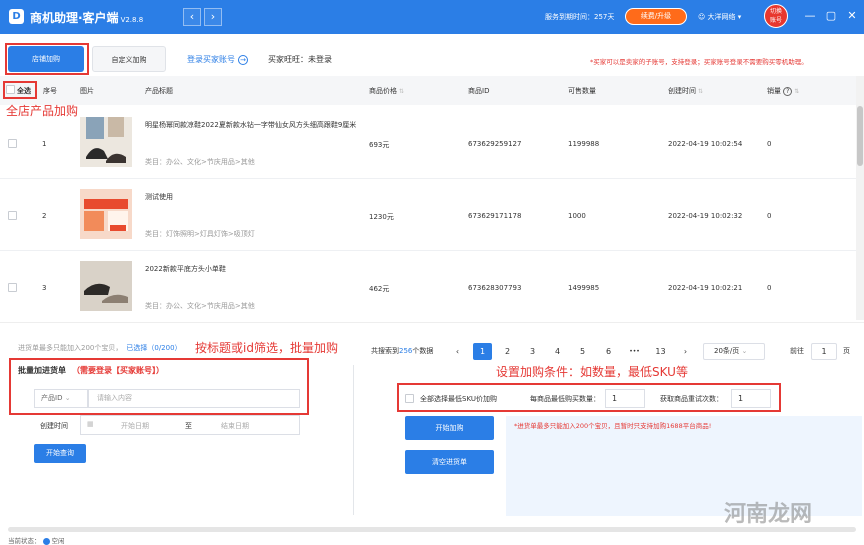 The width and height of the screenshot is (864, 545). Describe the element at coordinates (699, 62) in the screenshot. I see `buyer-notice: *买家可以是卖家的子账号，支持登录；买家账号登录不需要购买零机助理。` at that location.